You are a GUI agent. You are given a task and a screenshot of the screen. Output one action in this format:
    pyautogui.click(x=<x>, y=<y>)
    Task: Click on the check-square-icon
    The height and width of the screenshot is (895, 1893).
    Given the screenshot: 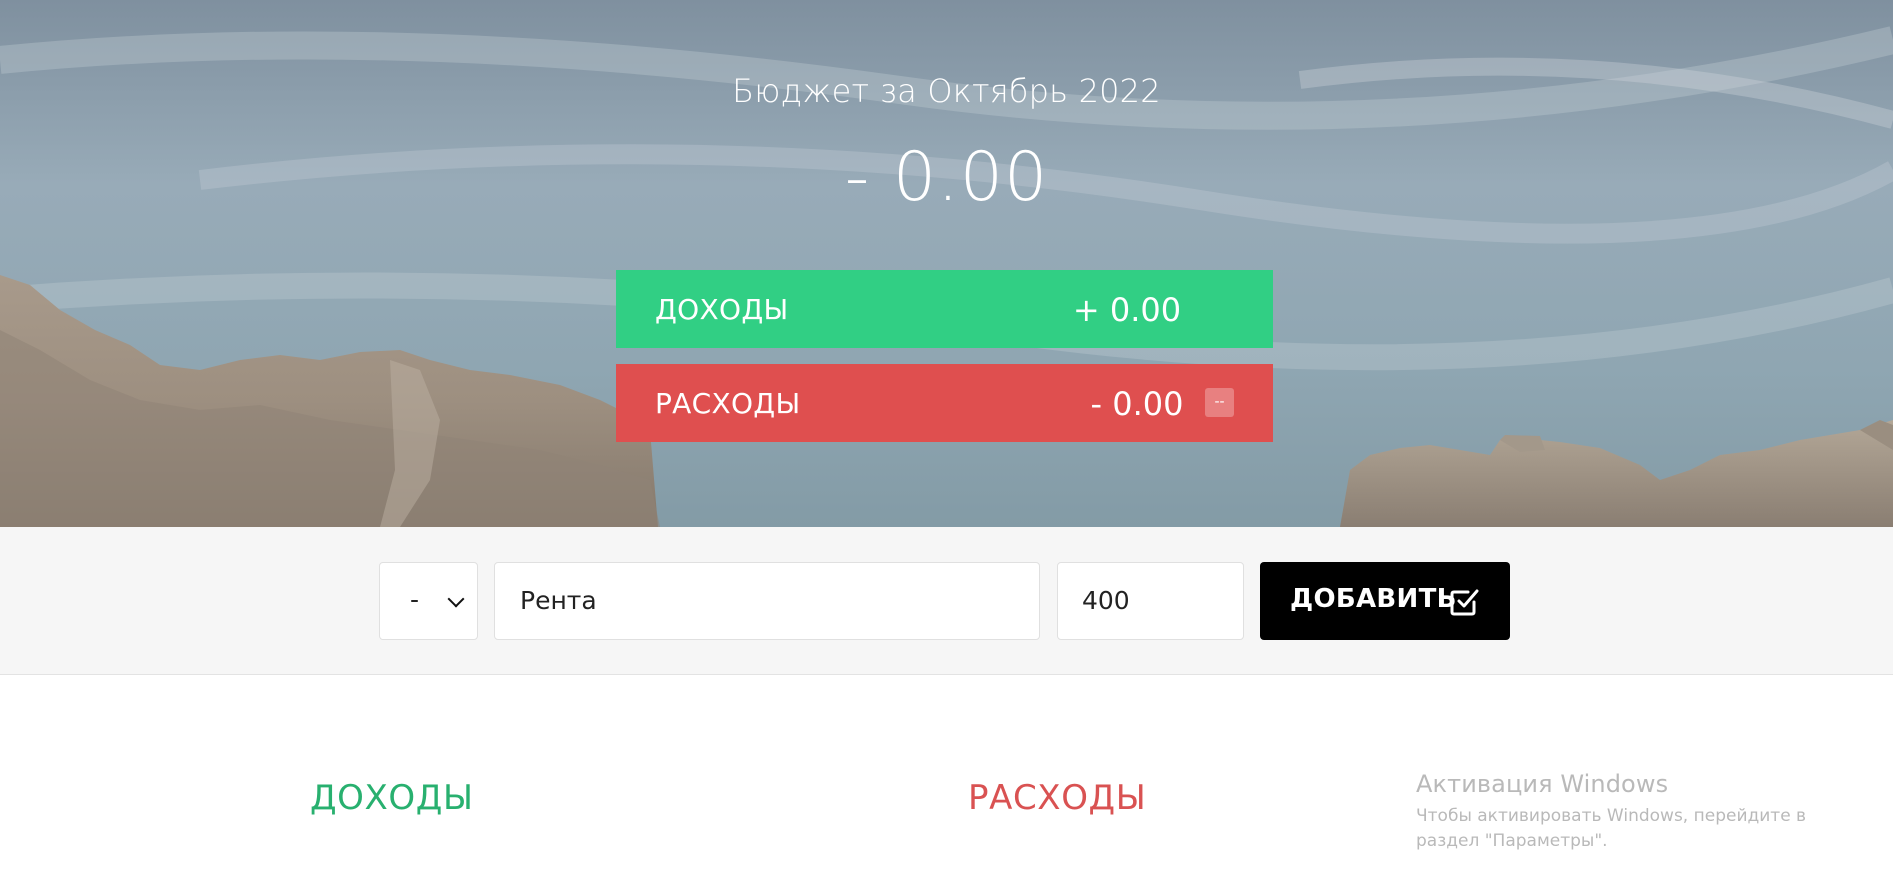 What is the action you would take?
    pyautogui.click(x=1464, y=602)
    